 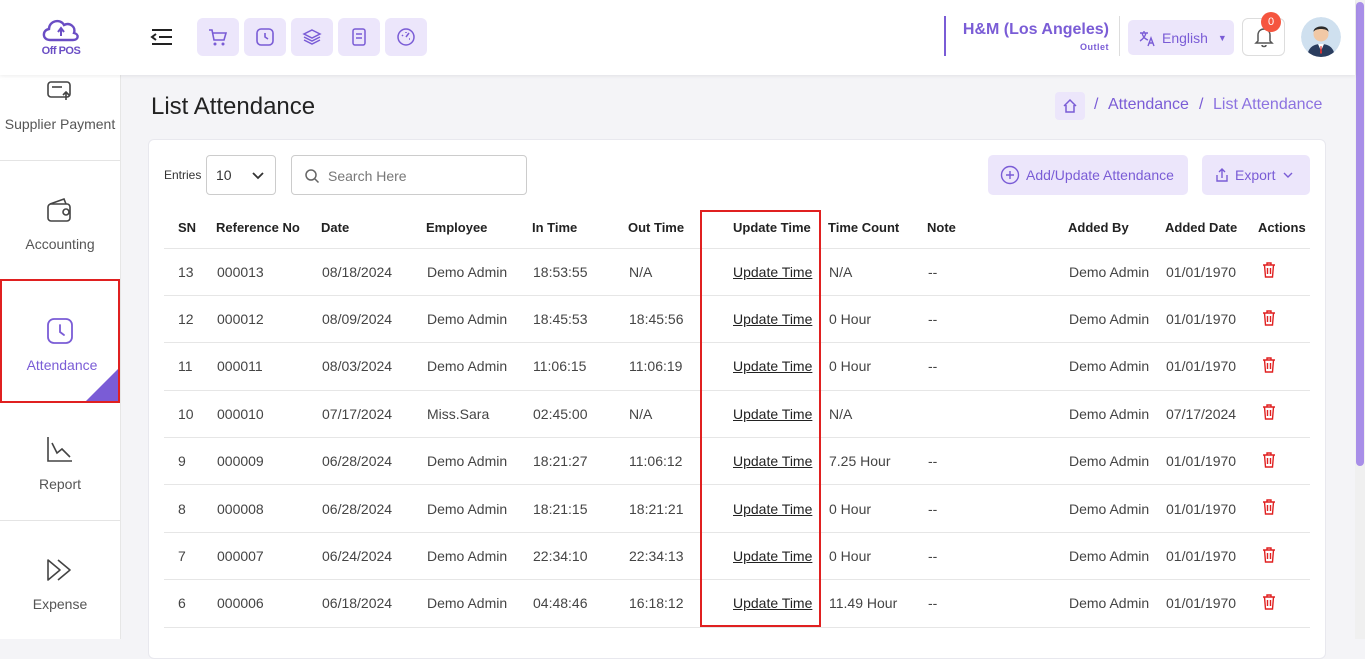 I want to click on search-input, so click(x=423, y=176).